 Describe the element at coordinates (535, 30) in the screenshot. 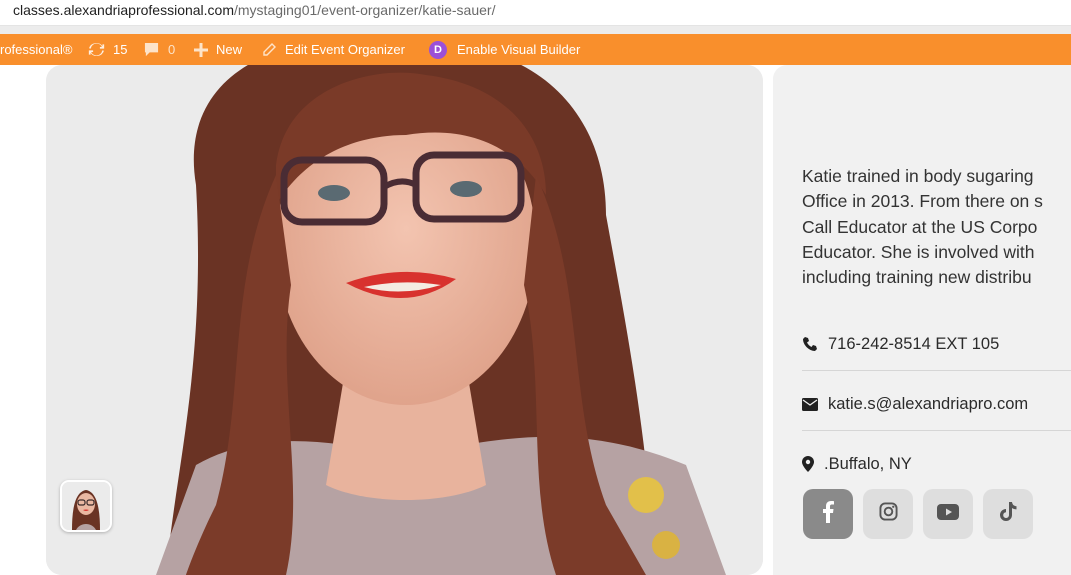

I see `browser-divider` at that location.